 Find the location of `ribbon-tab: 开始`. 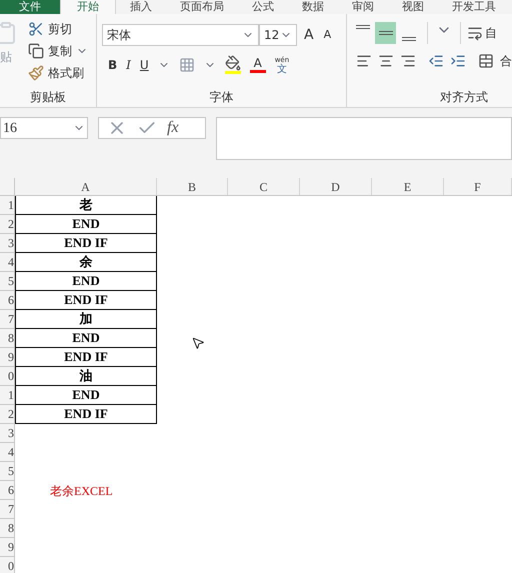

ribbon-tab: 开始 is located at coordinates (88, 7).